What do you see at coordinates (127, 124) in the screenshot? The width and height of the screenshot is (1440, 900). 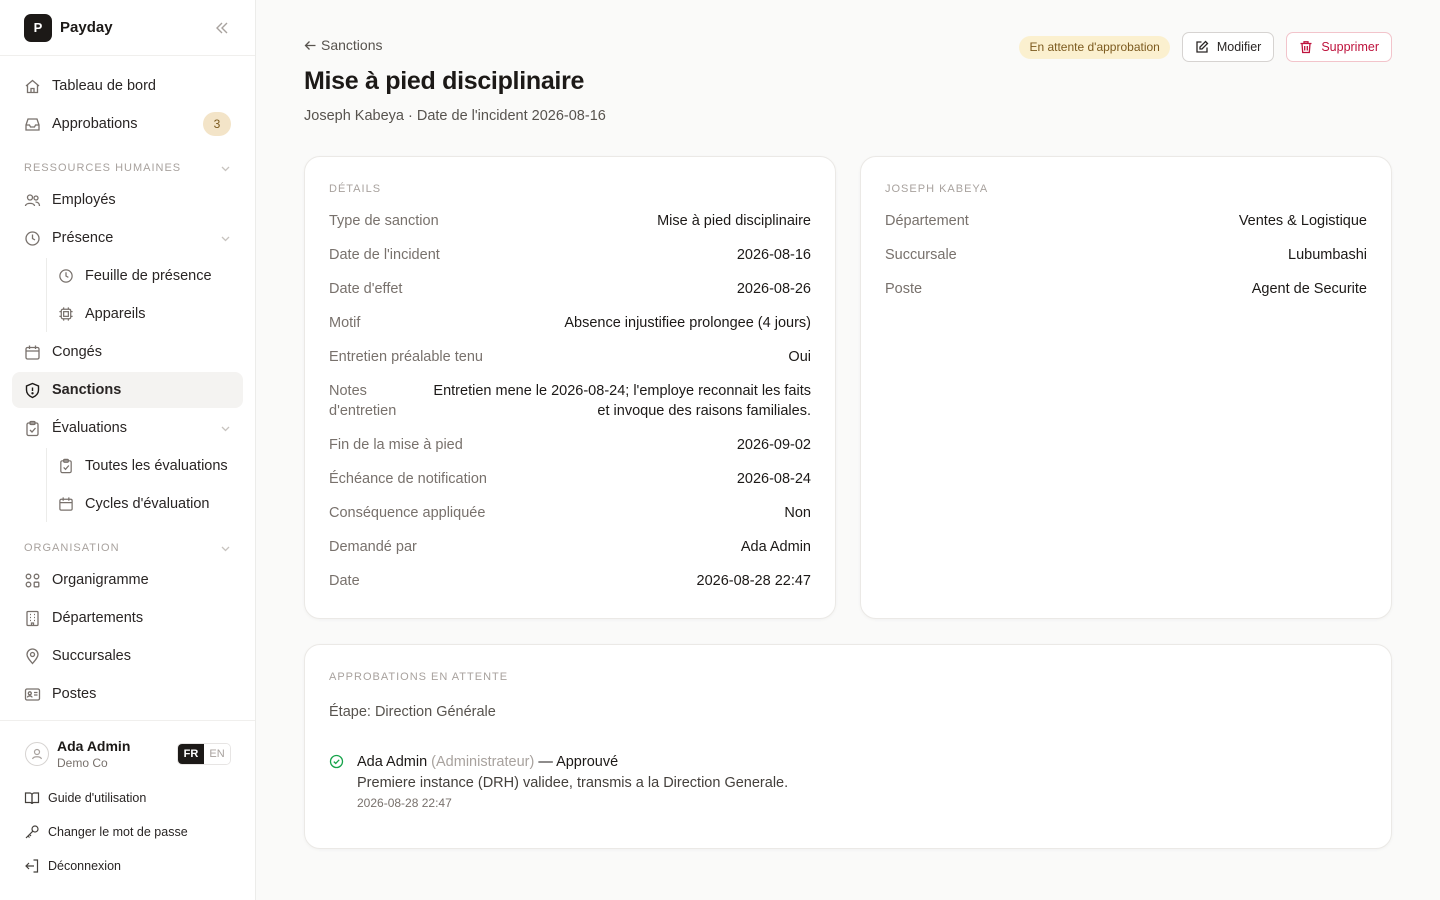 I see `sidebar-item-approvals: Approbations 3` at bounding box center [127, 124].